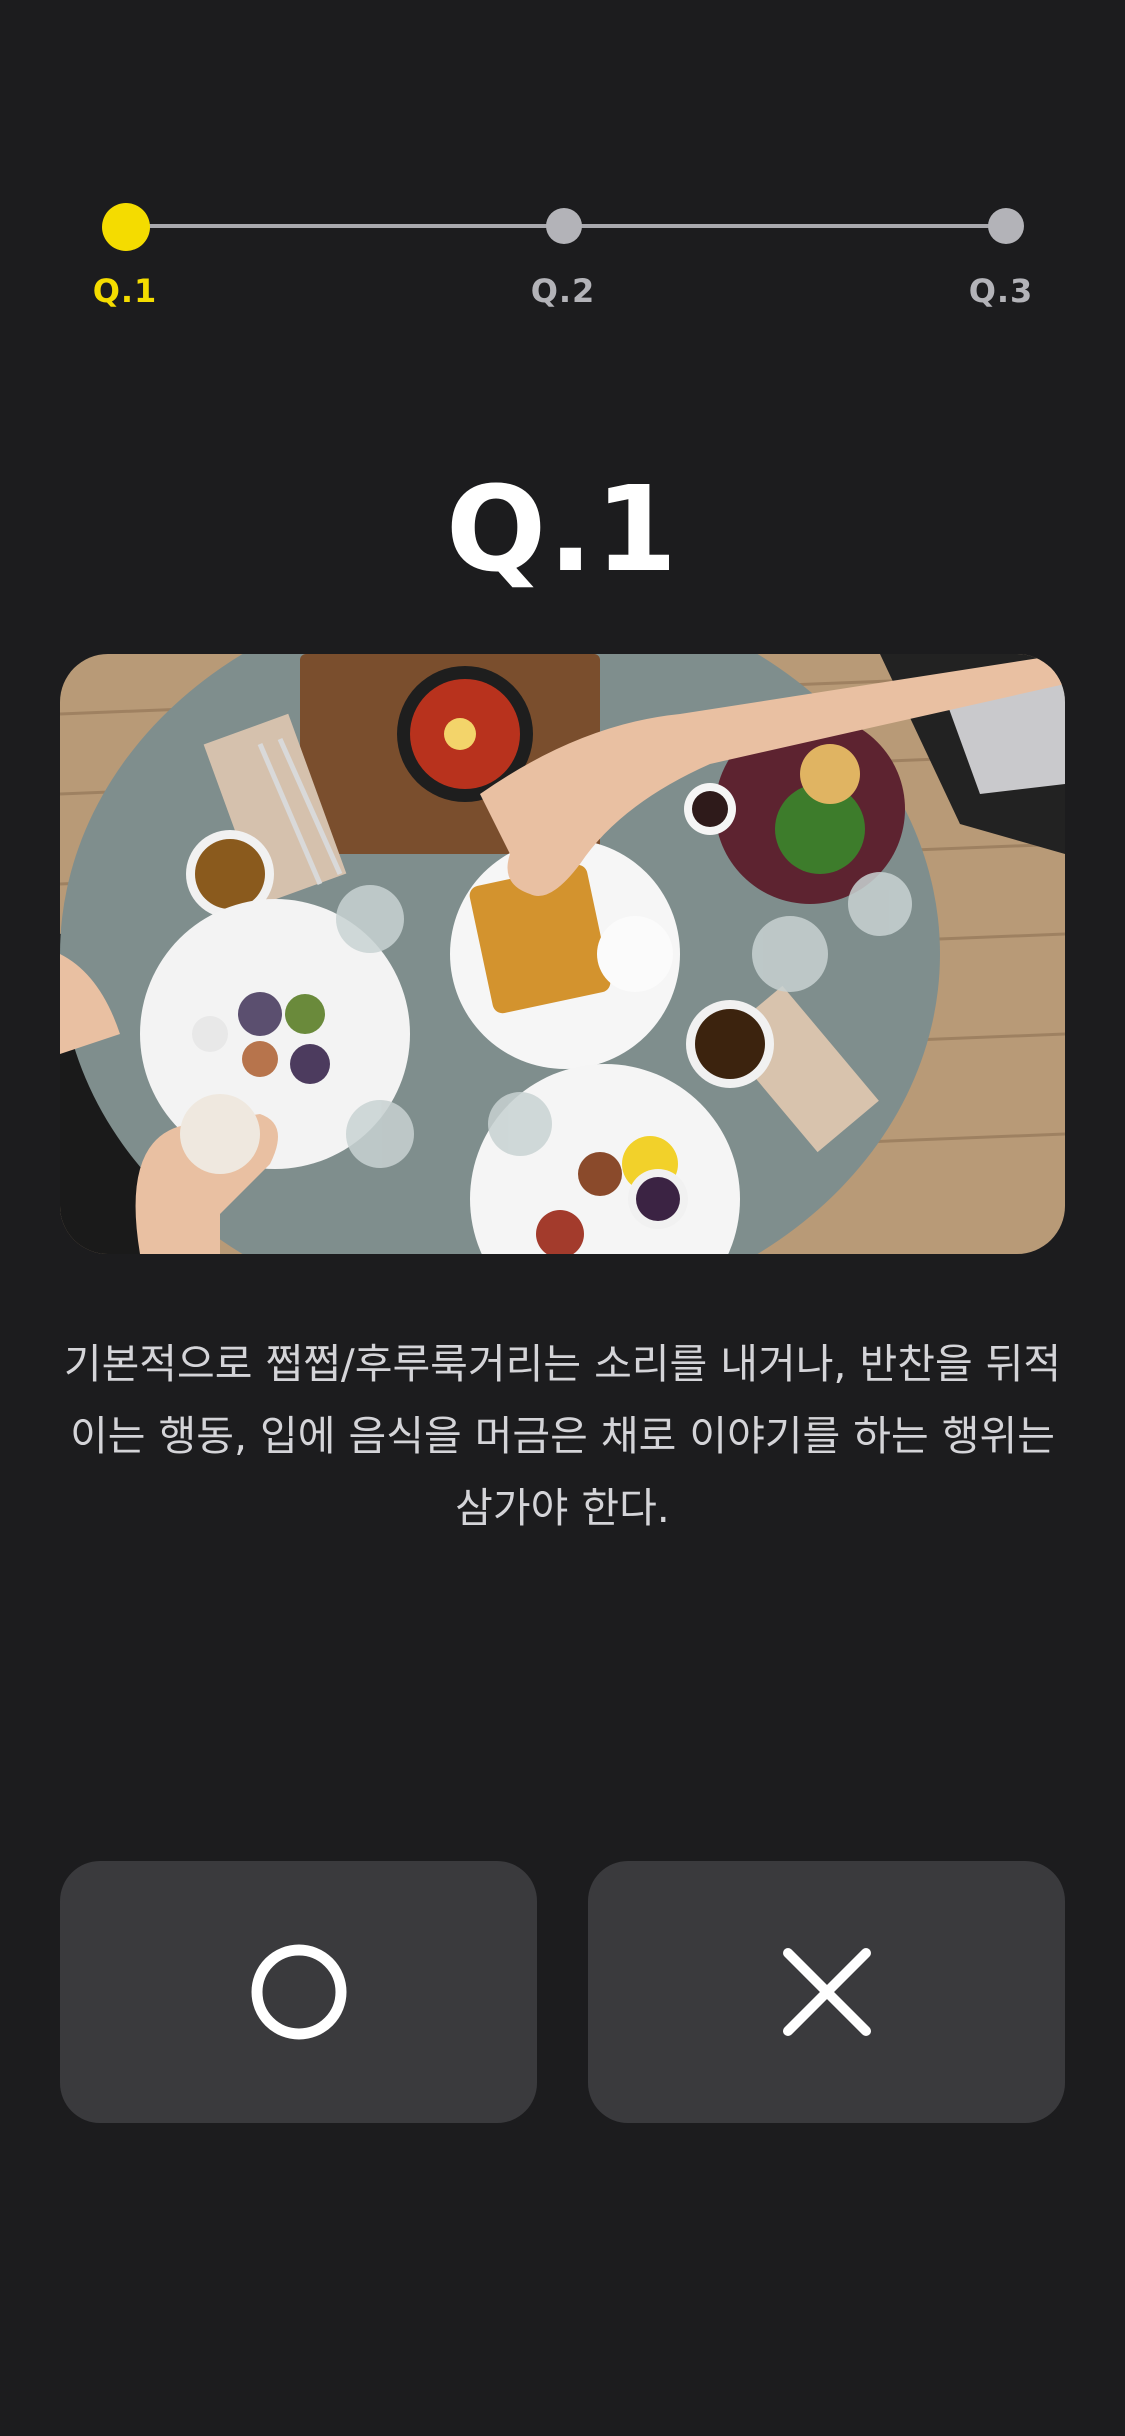 This screenshot has height=2436, width=1125. I want to click on question-title: Q.1, so click(562, 529).